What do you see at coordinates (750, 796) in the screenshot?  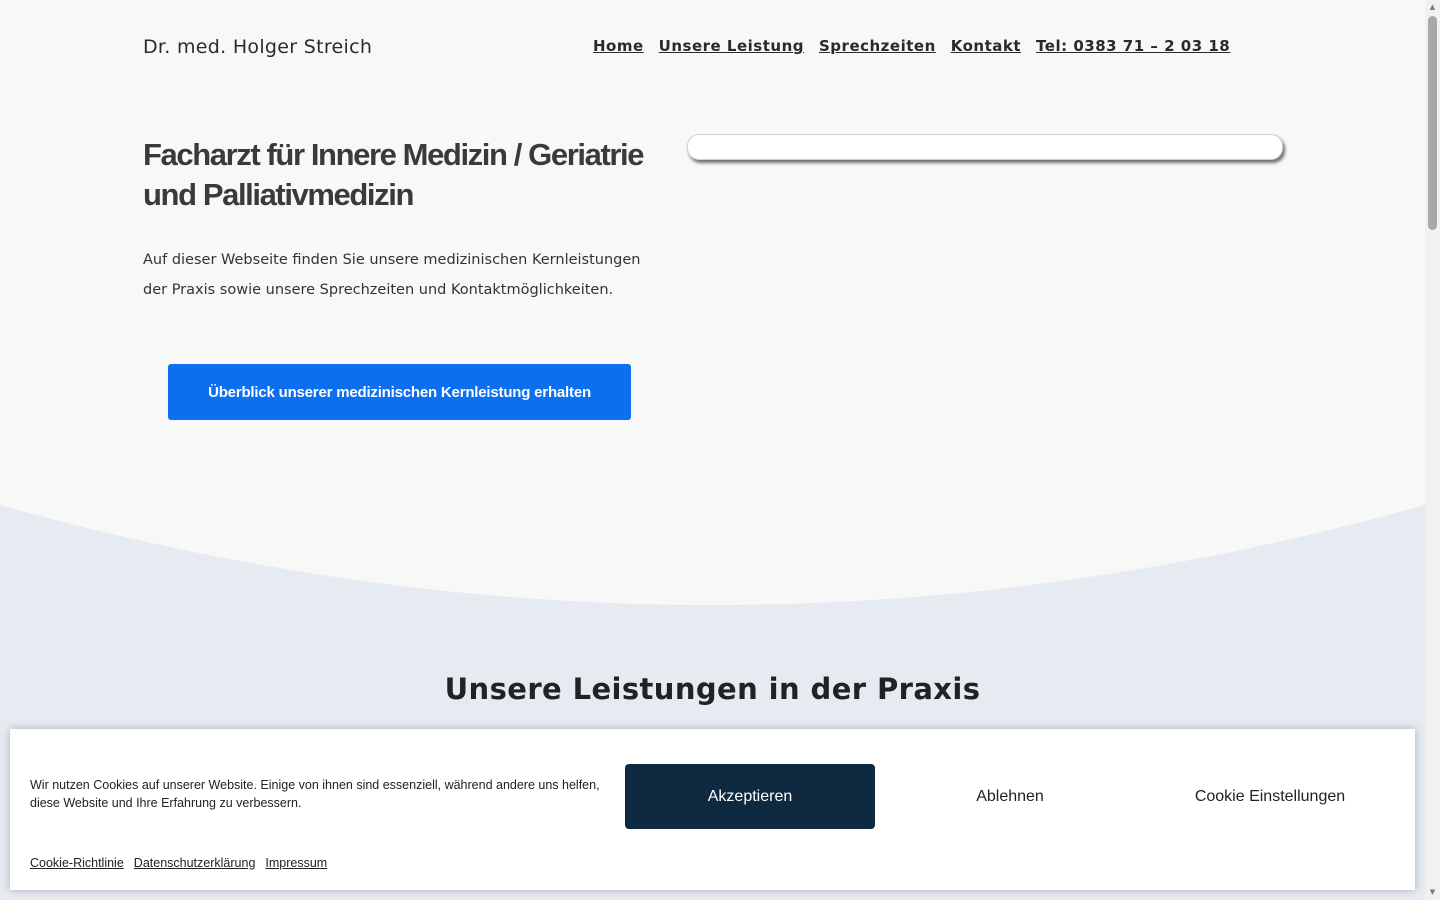 I see `accept-cookies-button: Akzeptieren` at bounding box center [750, 796].